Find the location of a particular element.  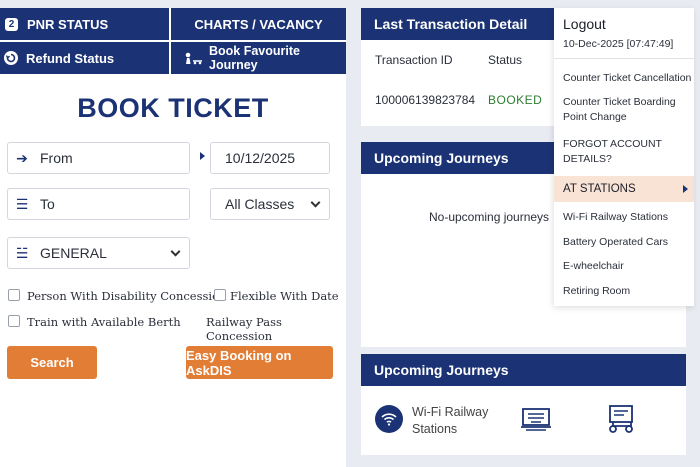

refund-status-button: Refund Status is located at coordinates (84, 58).